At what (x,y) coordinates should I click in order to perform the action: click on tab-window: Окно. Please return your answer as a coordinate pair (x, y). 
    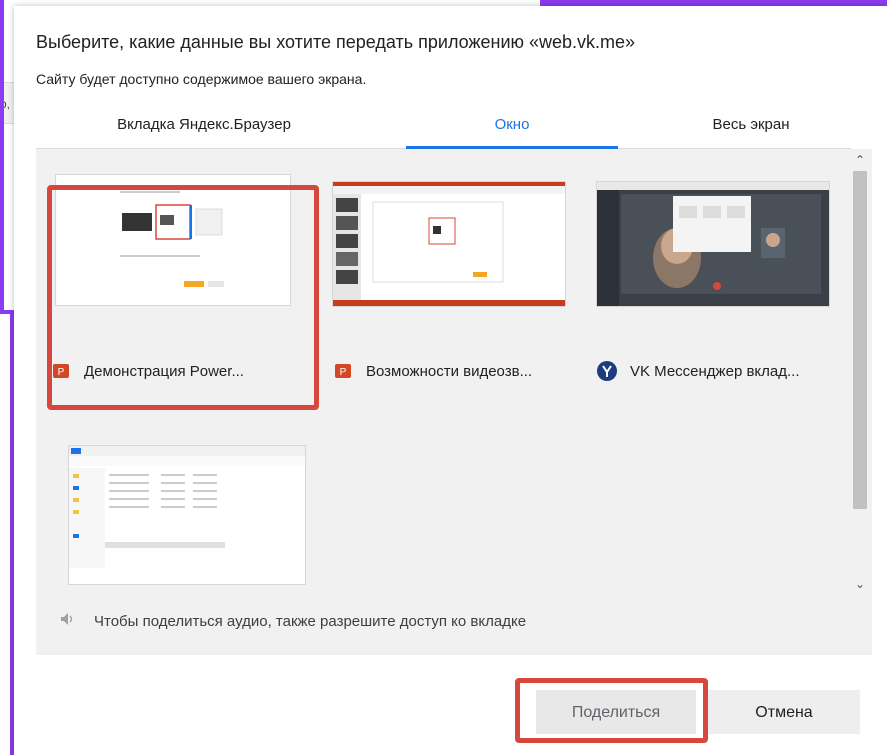
    Looking at the image, I should click on (512, 128).